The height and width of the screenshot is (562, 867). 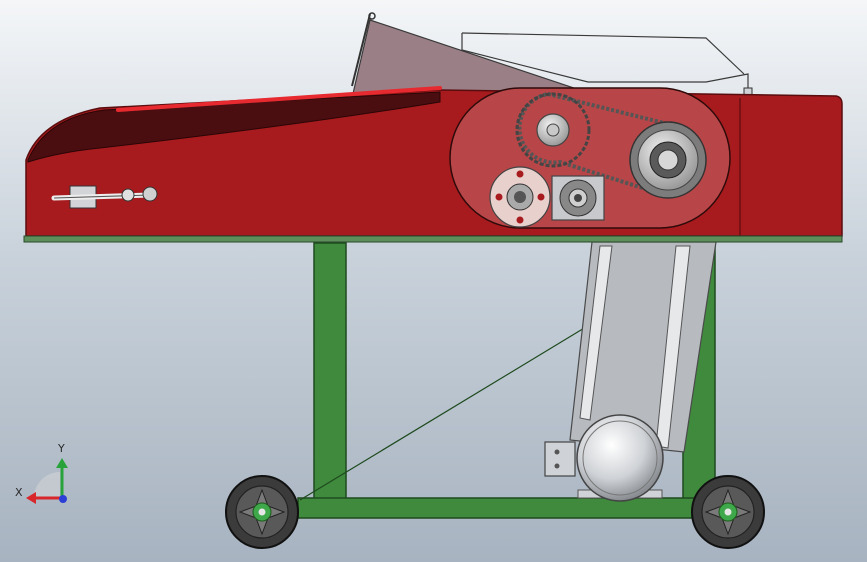 What do you see at coordinates (604, 458) in the screenshot?
I see `electric-motor` at bounding box center [604, 458].